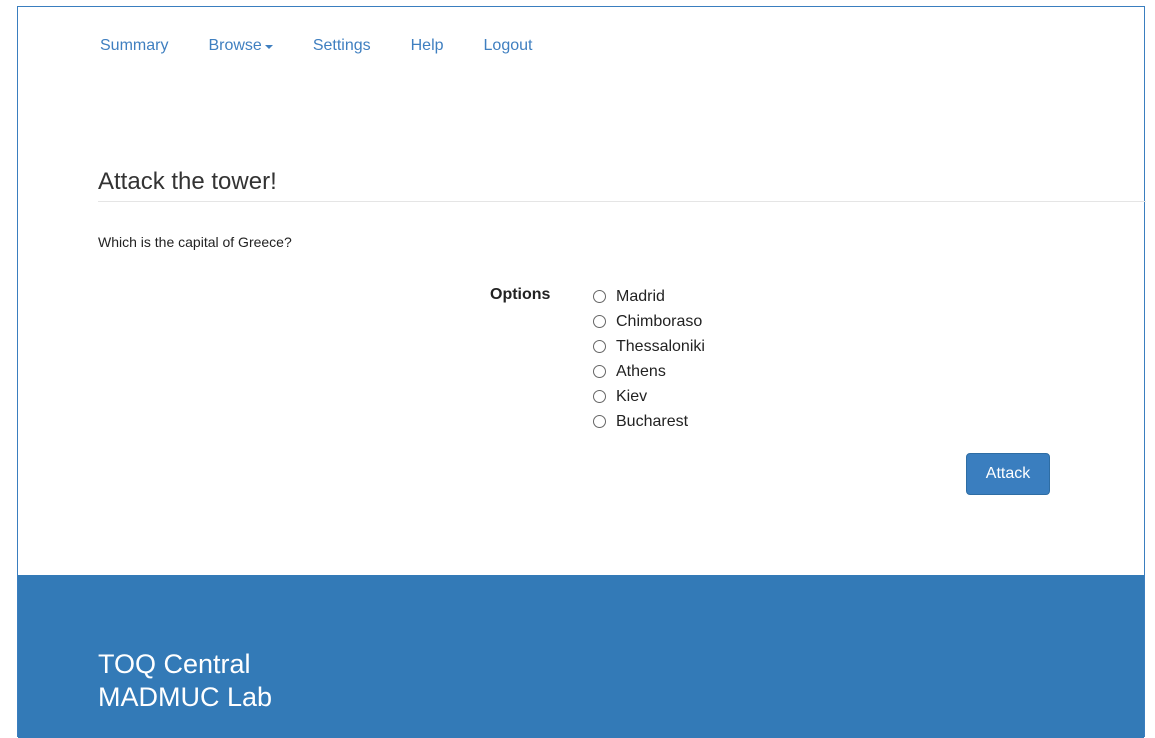 Image resolution: width=1155 pixels, height=738 pixels. I want to click on option-label: Madrid, so click(640, 296).